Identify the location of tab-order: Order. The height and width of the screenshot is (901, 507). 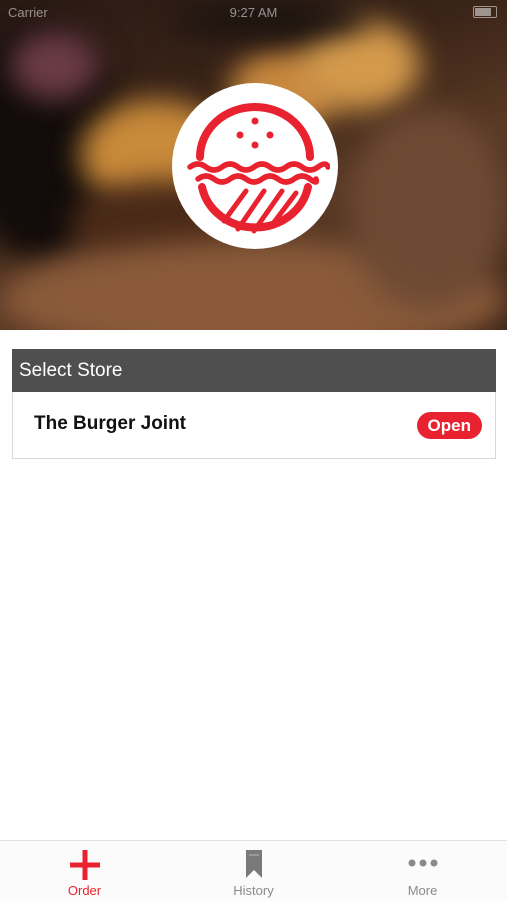
(84, 871).